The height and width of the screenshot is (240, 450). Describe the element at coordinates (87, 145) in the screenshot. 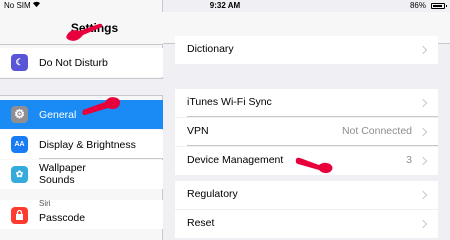

I see `sidebar-item-label: Display & Brightness` at that location.